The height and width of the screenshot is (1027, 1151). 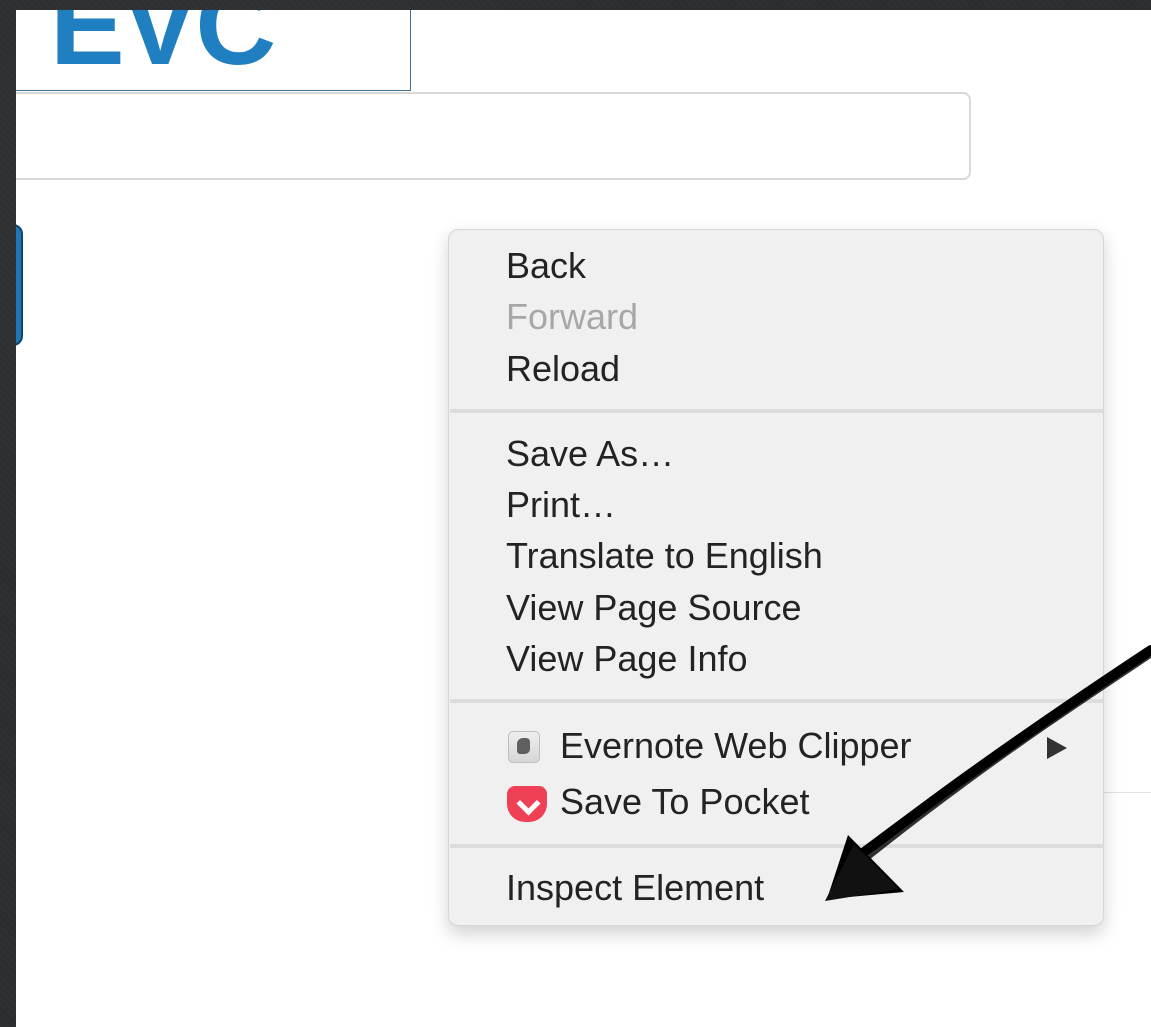 I want to click on submenu-arrow-icon, so click(x=1057, y=748).